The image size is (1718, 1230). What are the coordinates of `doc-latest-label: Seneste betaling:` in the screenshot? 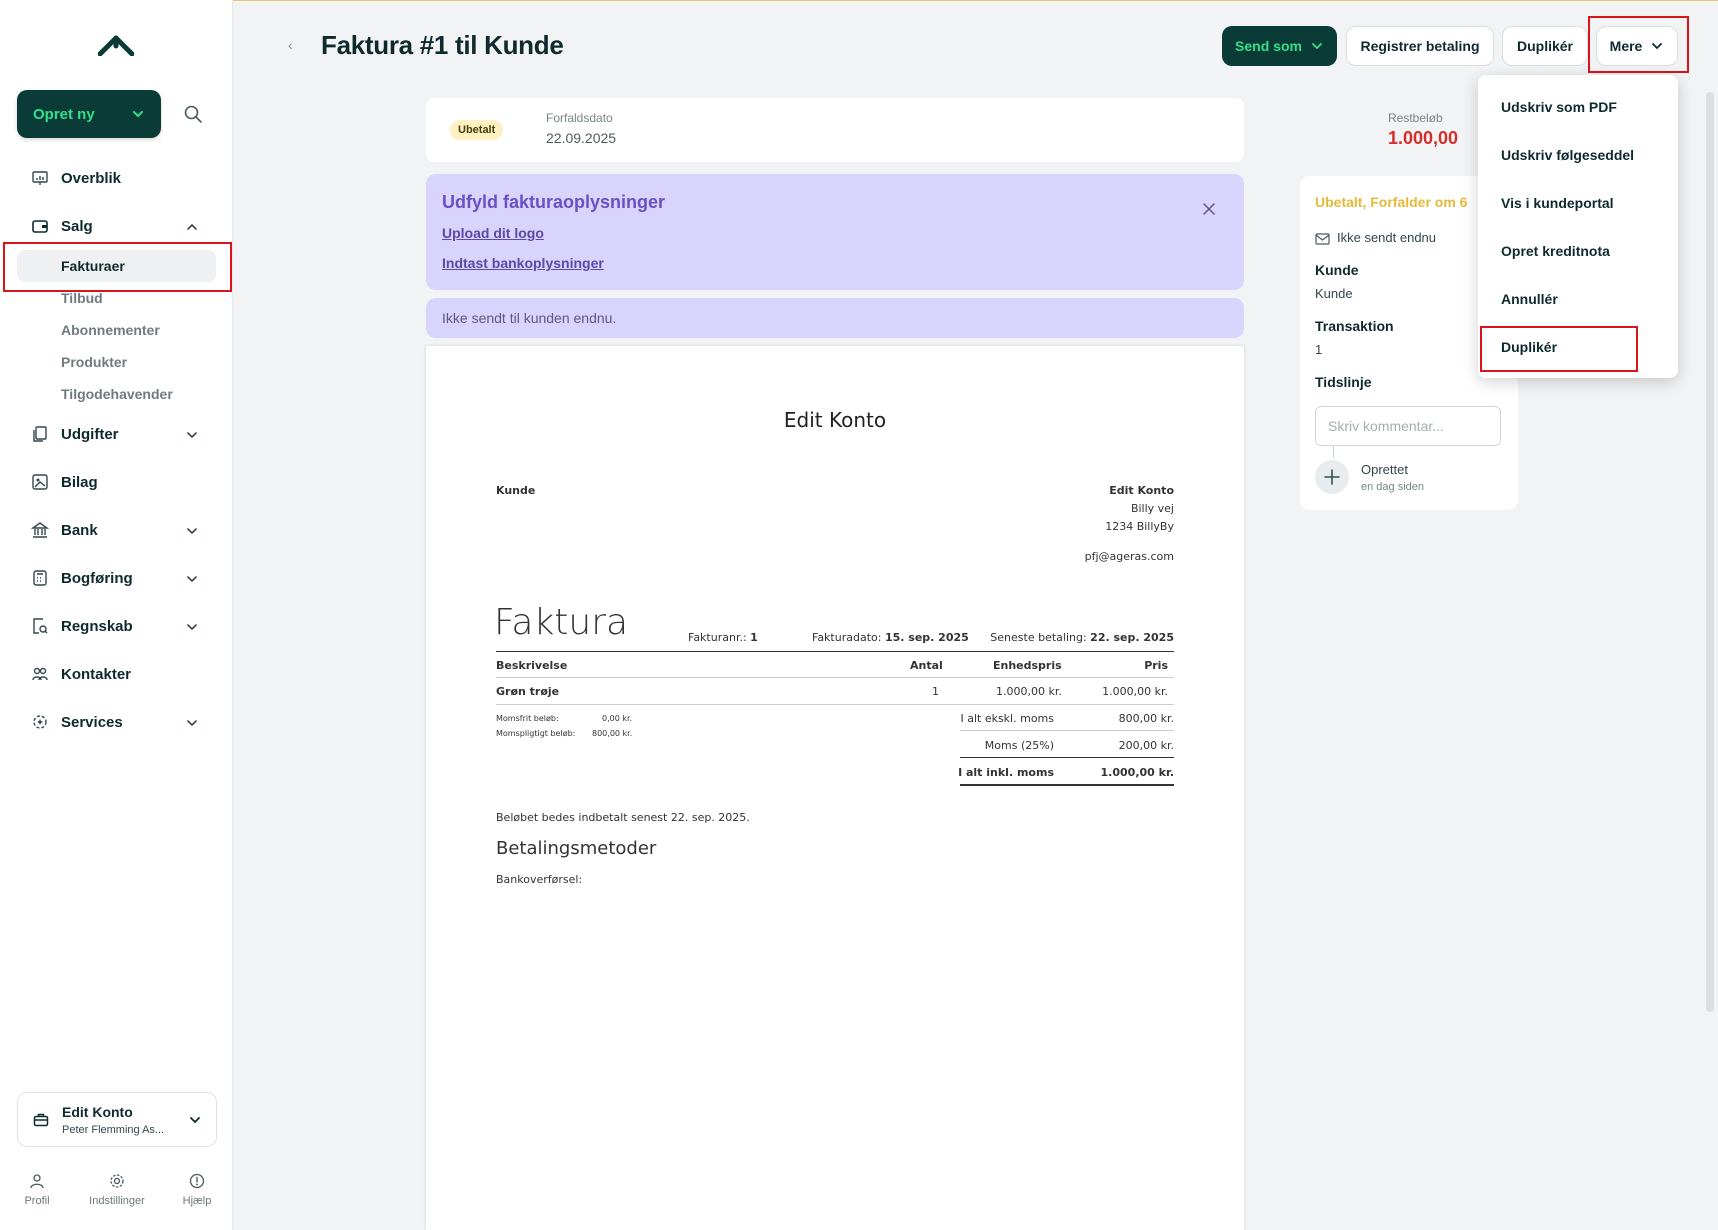 It's located at (1038, 637).